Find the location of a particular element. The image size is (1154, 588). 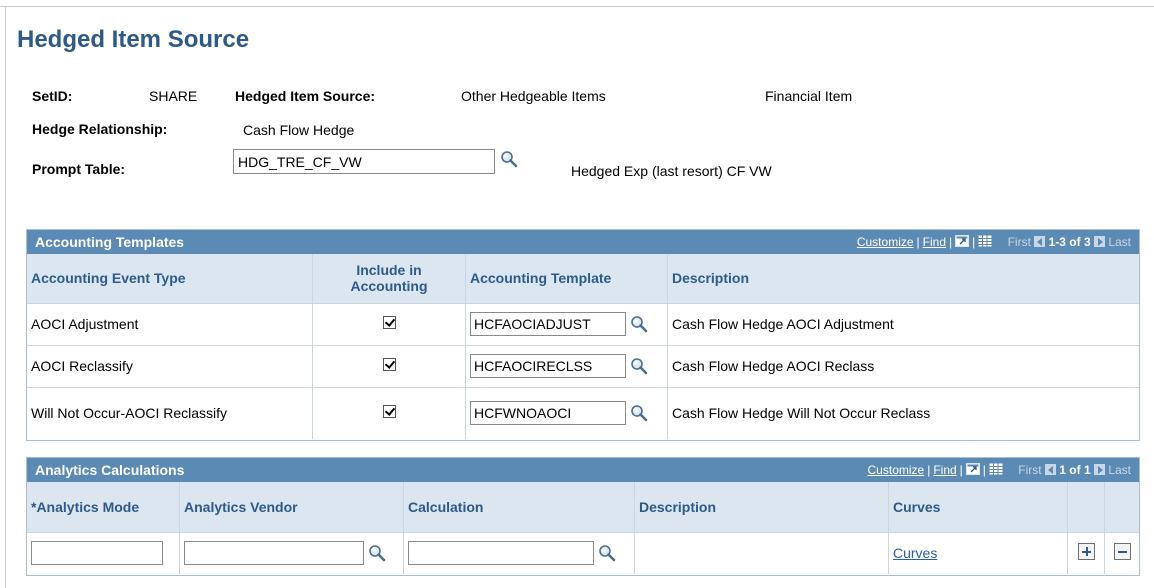

event-type-cell: Will Not Occur-AOCI Reclassify is located at coordinates (170, 413).